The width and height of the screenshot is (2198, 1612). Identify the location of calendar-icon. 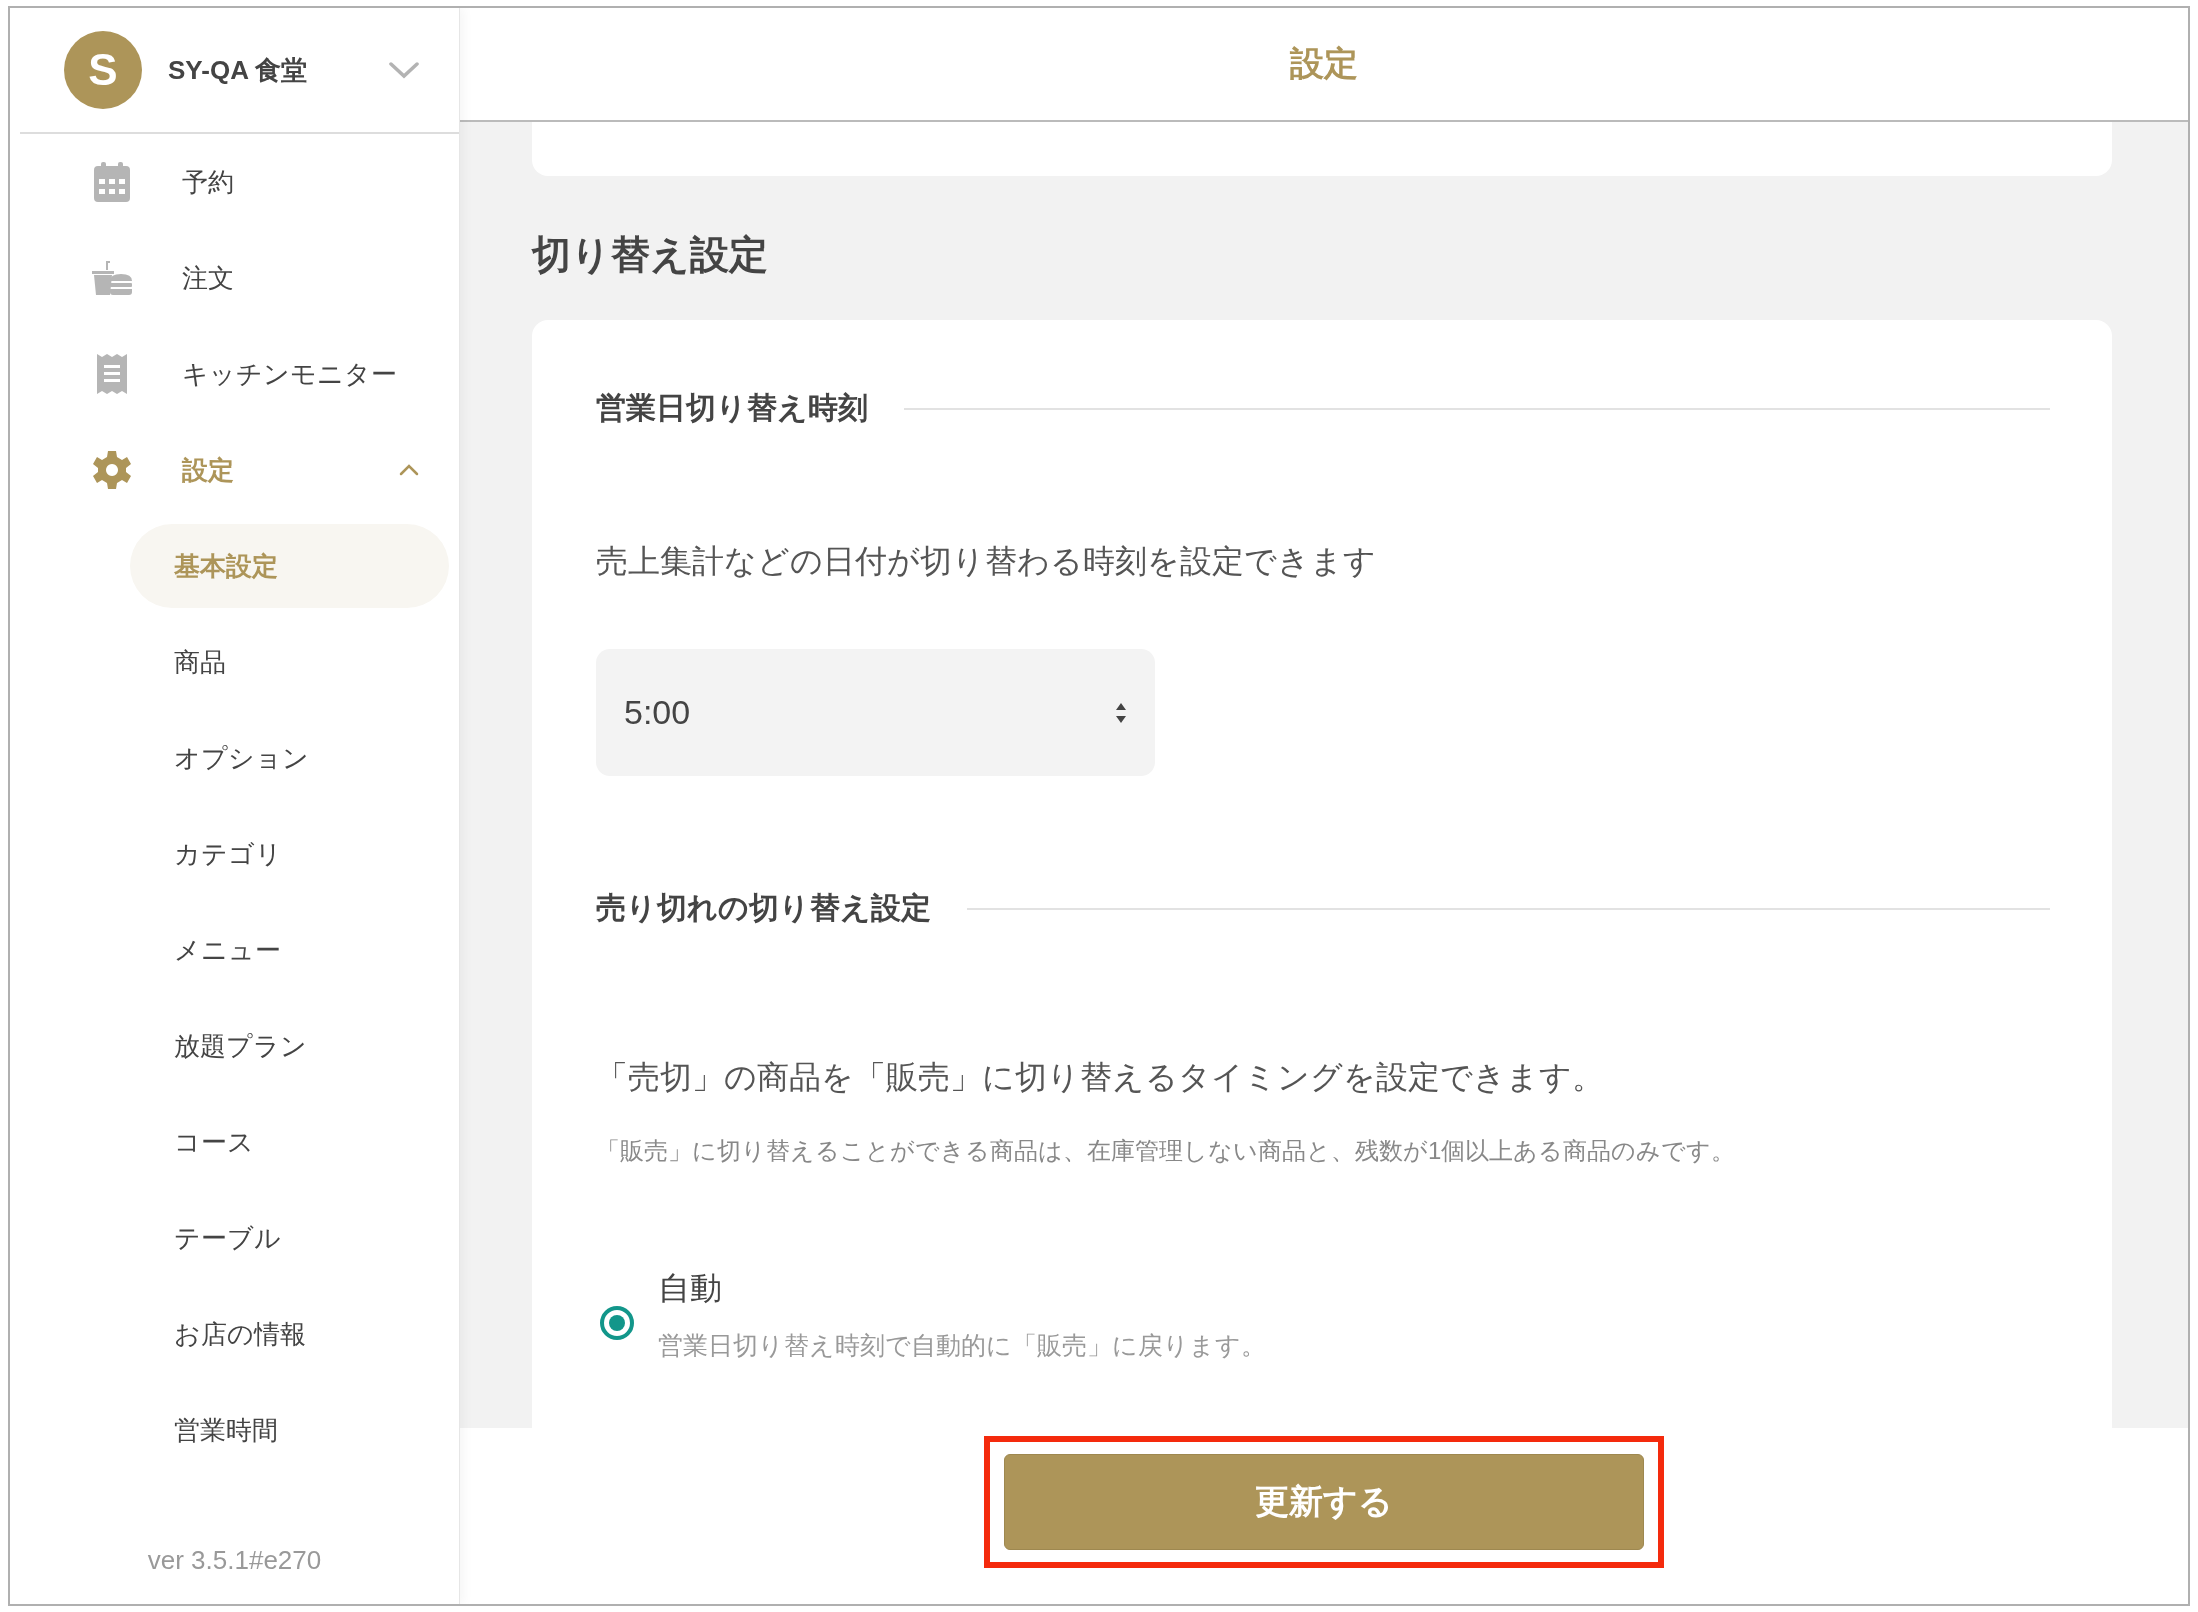
(112, 182).